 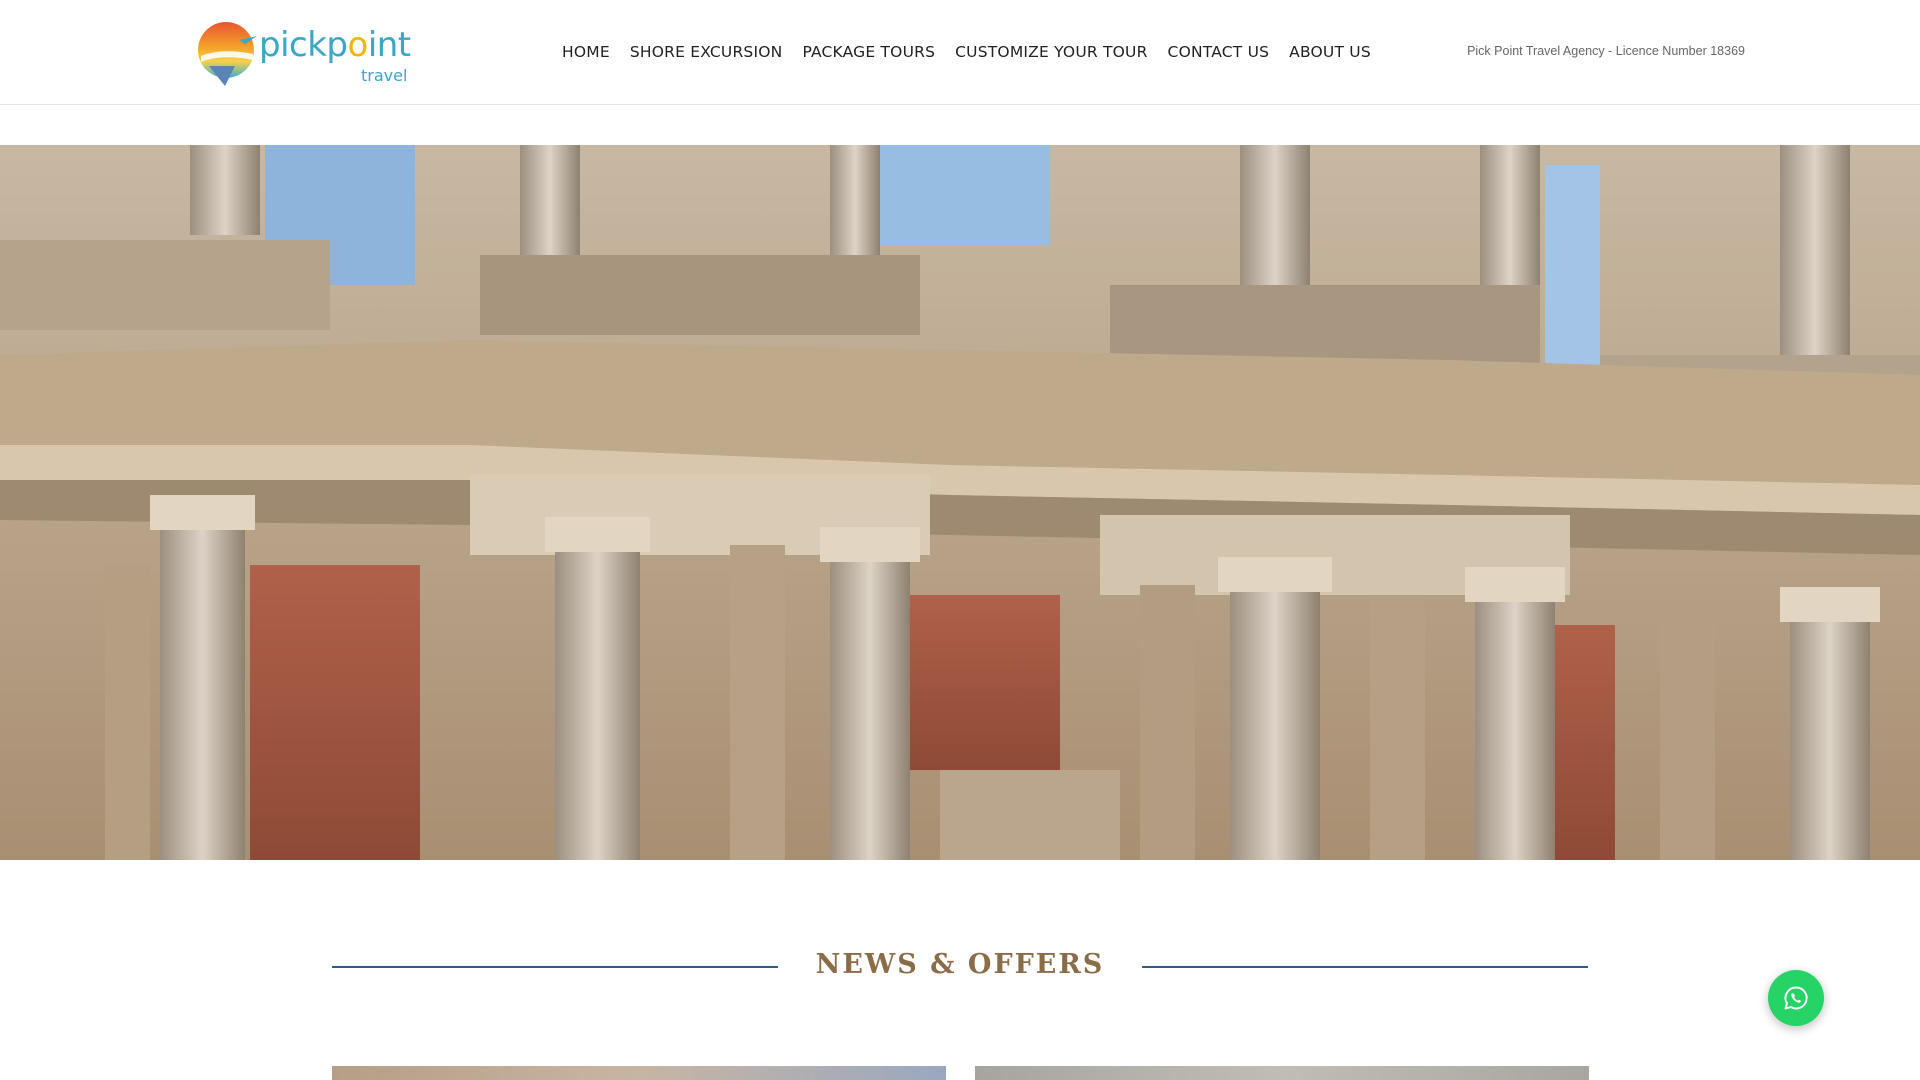 What do you see at coordinates (639, 1073) in the screenshot?
I see `news-card-1-image` at bounding box center [639, 1073].